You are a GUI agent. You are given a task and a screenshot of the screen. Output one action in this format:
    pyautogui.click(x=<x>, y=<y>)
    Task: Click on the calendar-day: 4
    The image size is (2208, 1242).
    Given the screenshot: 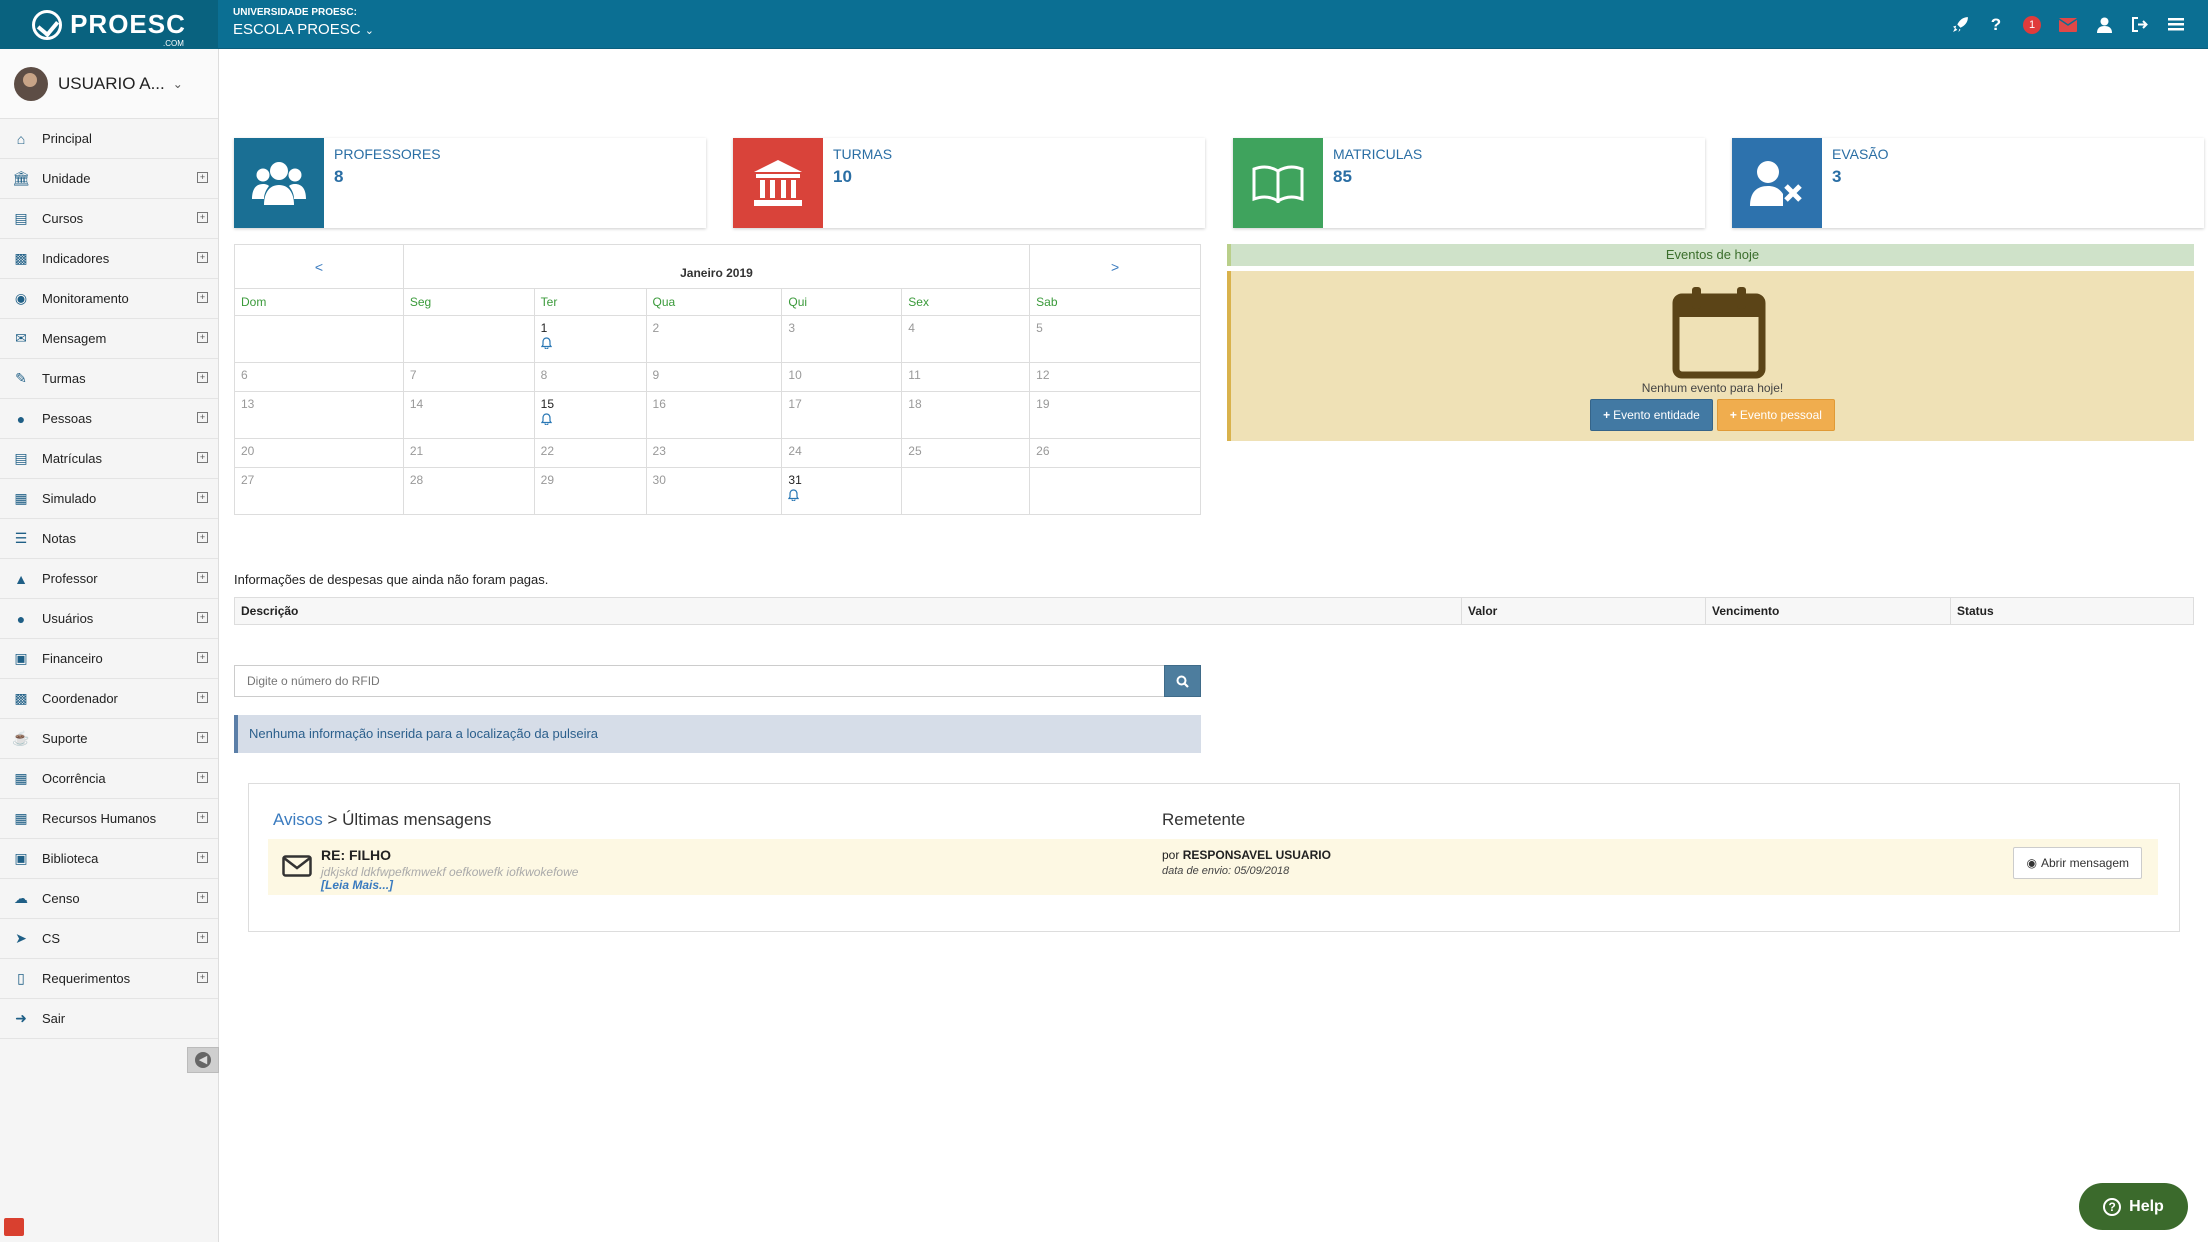 What is the action you would take?
    pyautogui.click(x=966, y=339)
    